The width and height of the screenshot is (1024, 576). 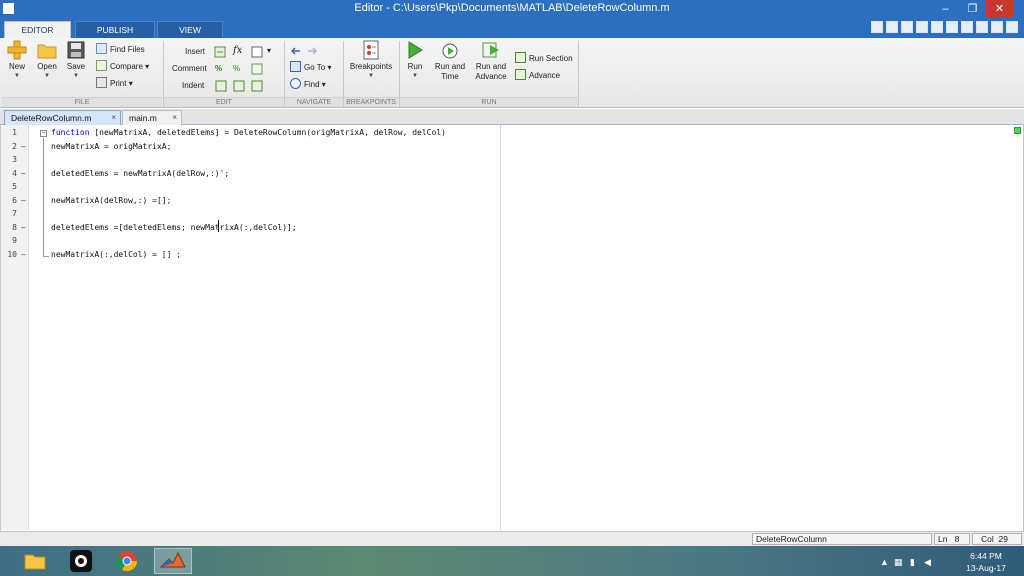 What do you see at coordinates (922, 27) in the screenshot?
I see `paste-quick-icon` at bounding box center [922, 27].